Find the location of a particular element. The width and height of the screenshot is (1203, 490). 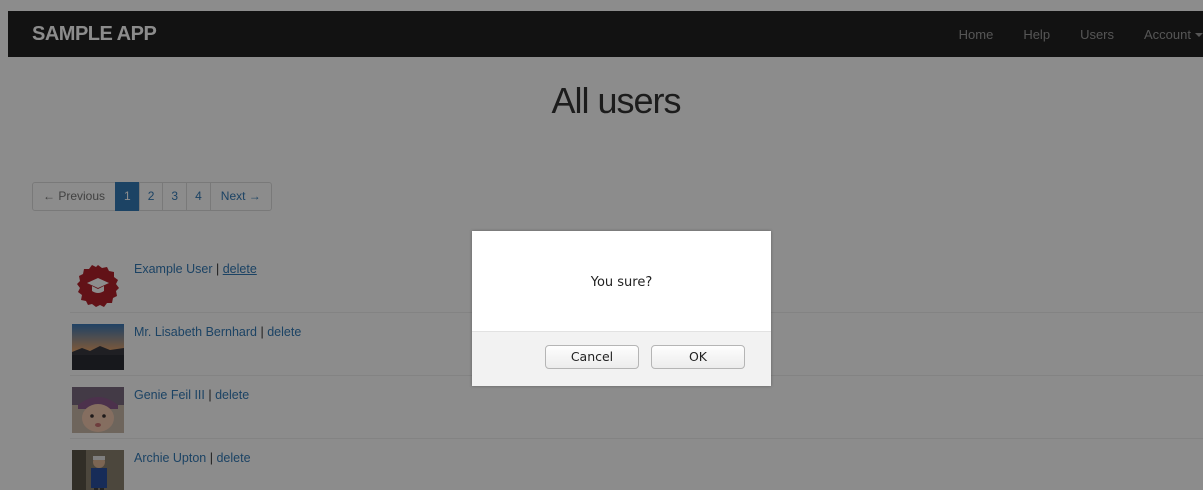

ok-button: OK is located at coordinates (698, 357).